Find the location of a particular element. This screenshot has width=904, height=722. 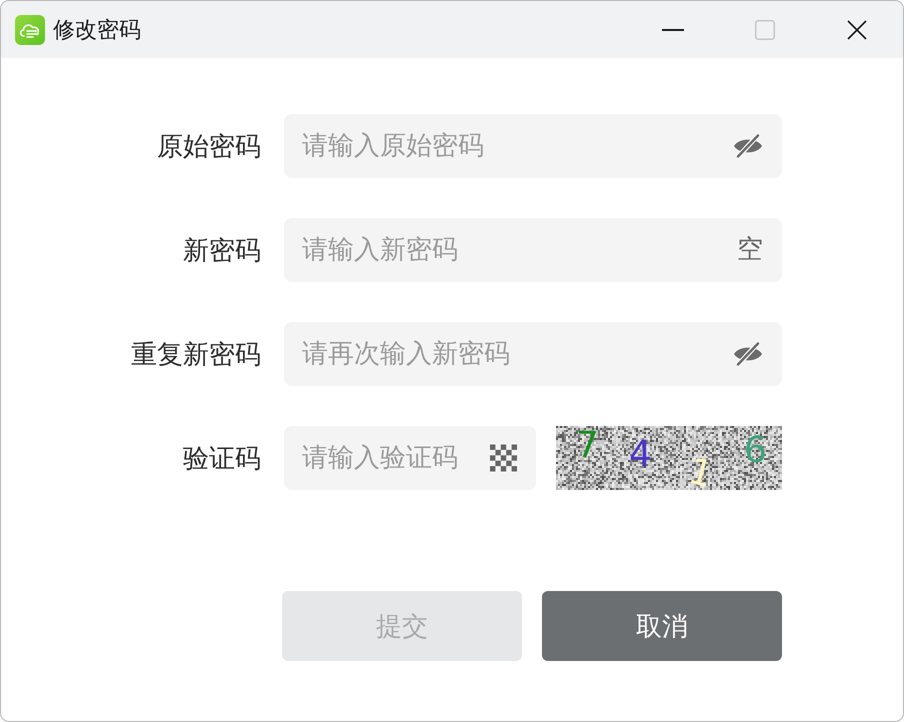

close-icon is located at coordinates (857, 30).